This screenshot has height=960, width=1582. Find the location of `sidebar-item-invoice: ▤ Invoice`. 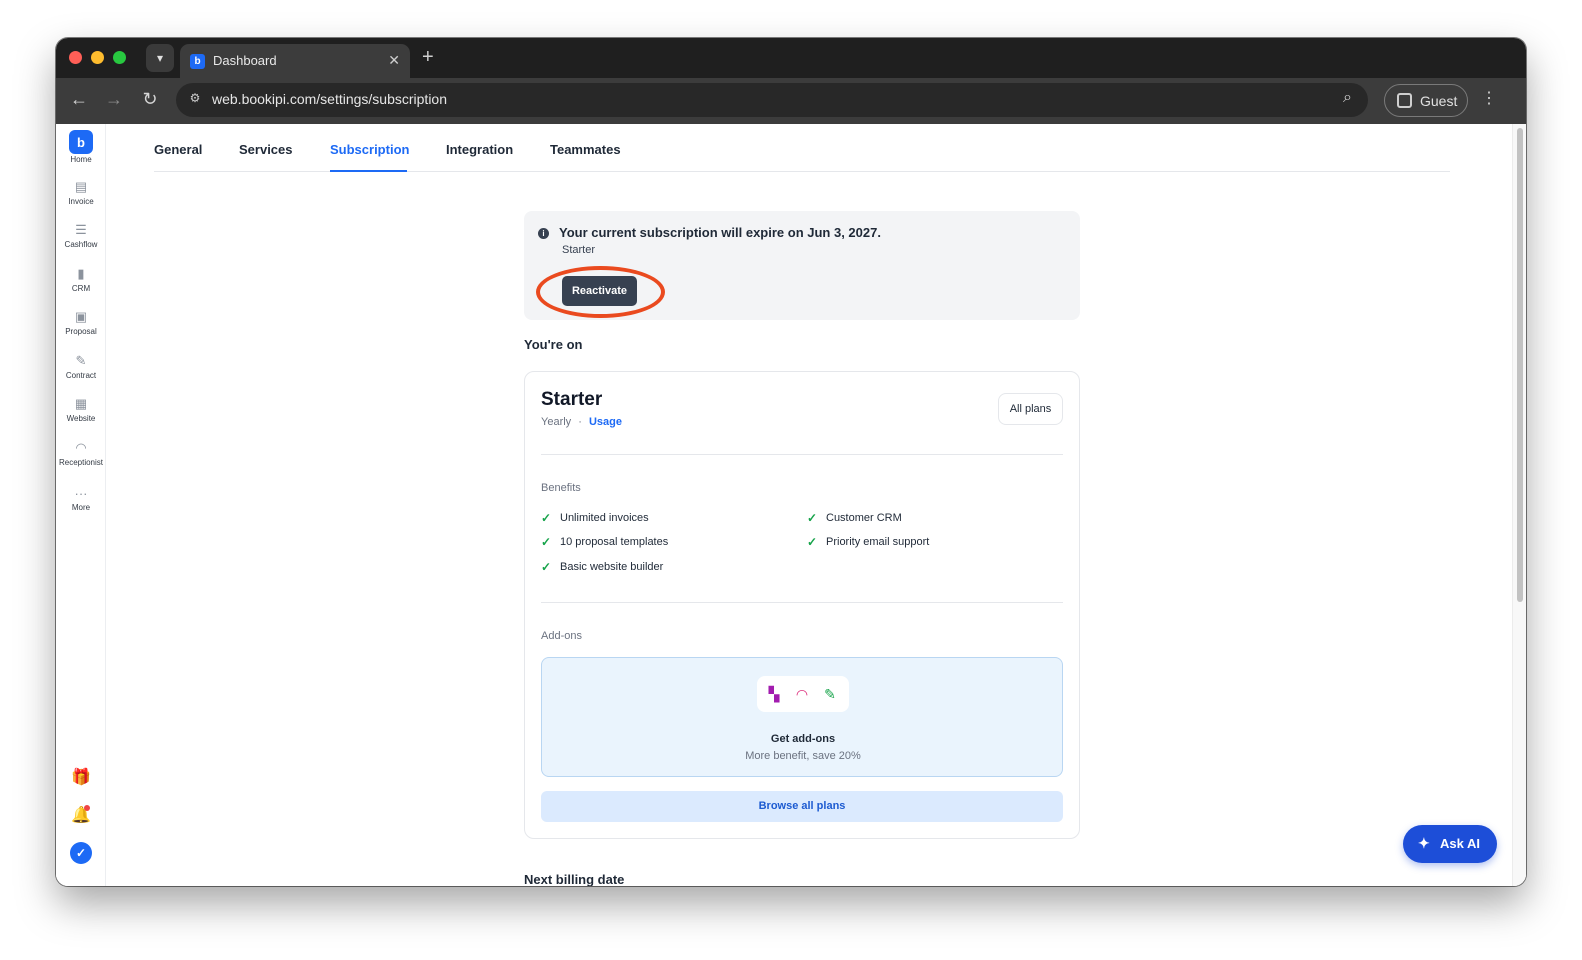

sidebar-item-invoice: ▤ Invoice is located at coordinates (81, 192).